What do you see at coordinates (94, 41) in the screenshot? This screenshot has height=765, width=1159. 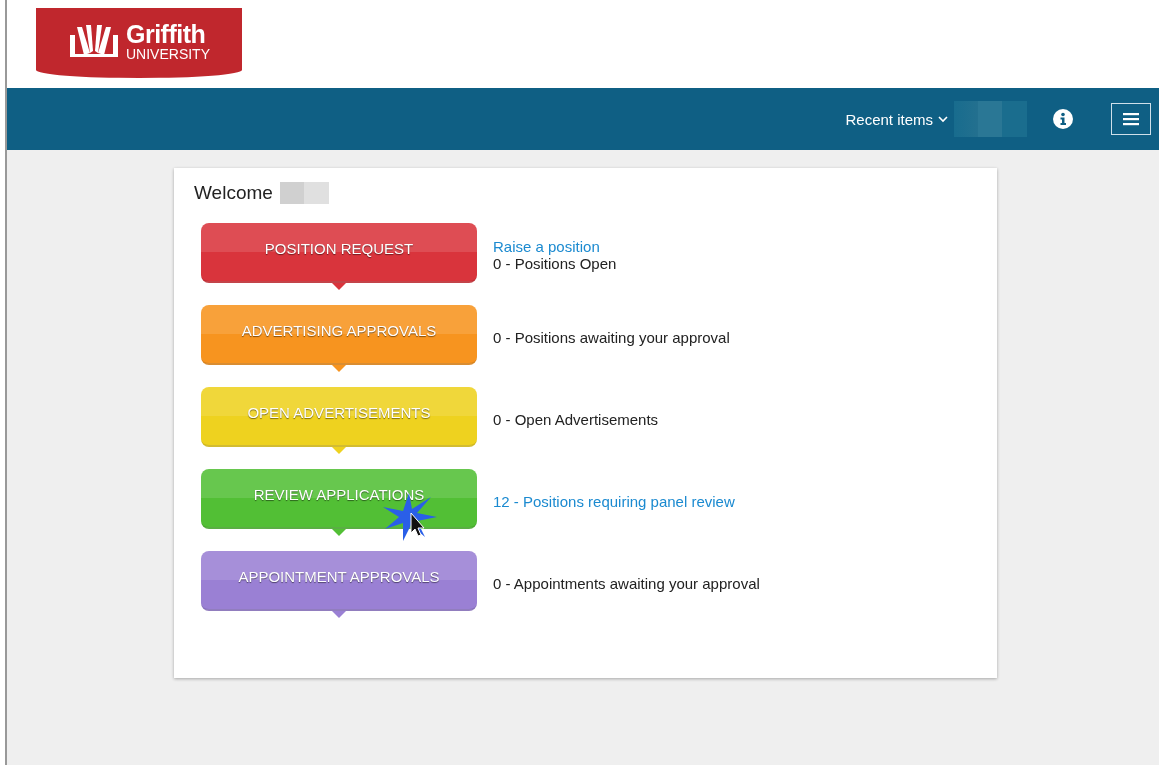 I see `book-icon` at bounding box center [94, 41].